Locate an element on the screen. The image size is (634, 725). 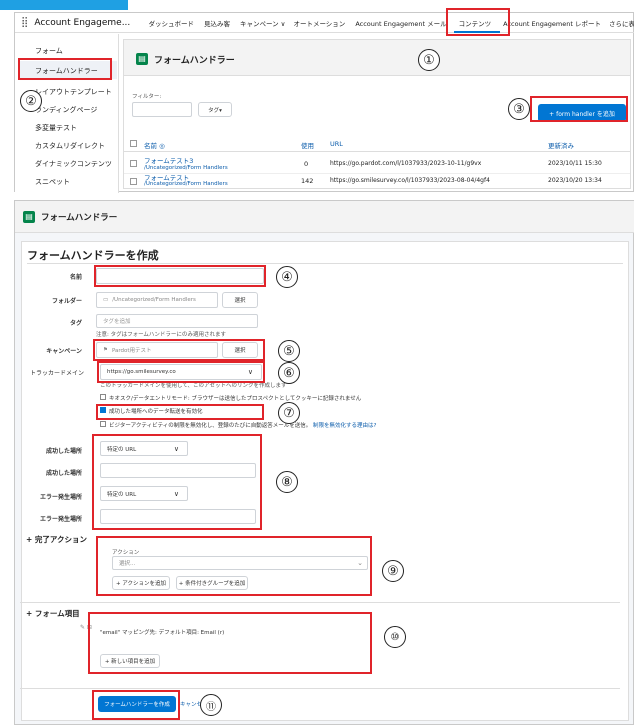
forward-checkbox-row: 成功した場所へのデータ転送を有効化 is located at coordinates (151, 411).